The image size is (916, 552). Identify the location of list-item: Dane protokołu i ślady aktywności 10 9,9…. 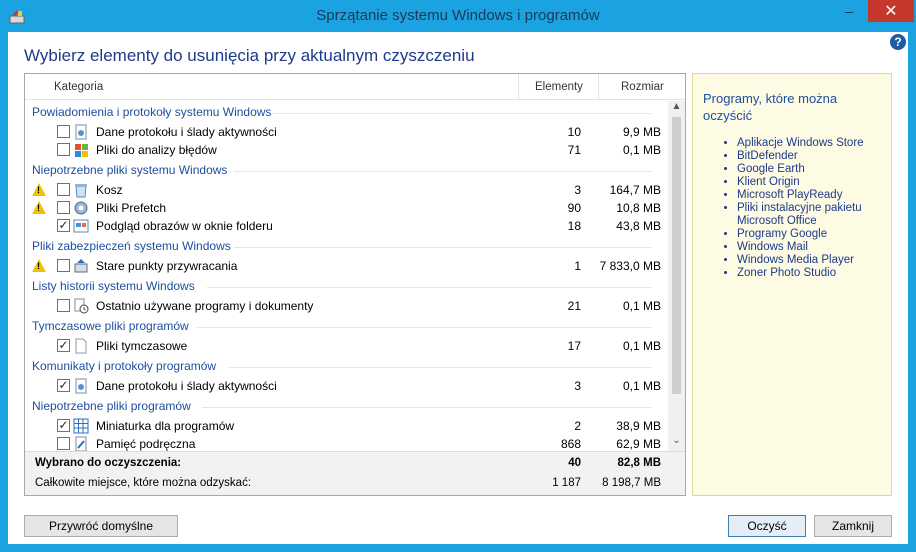
(346, 132).